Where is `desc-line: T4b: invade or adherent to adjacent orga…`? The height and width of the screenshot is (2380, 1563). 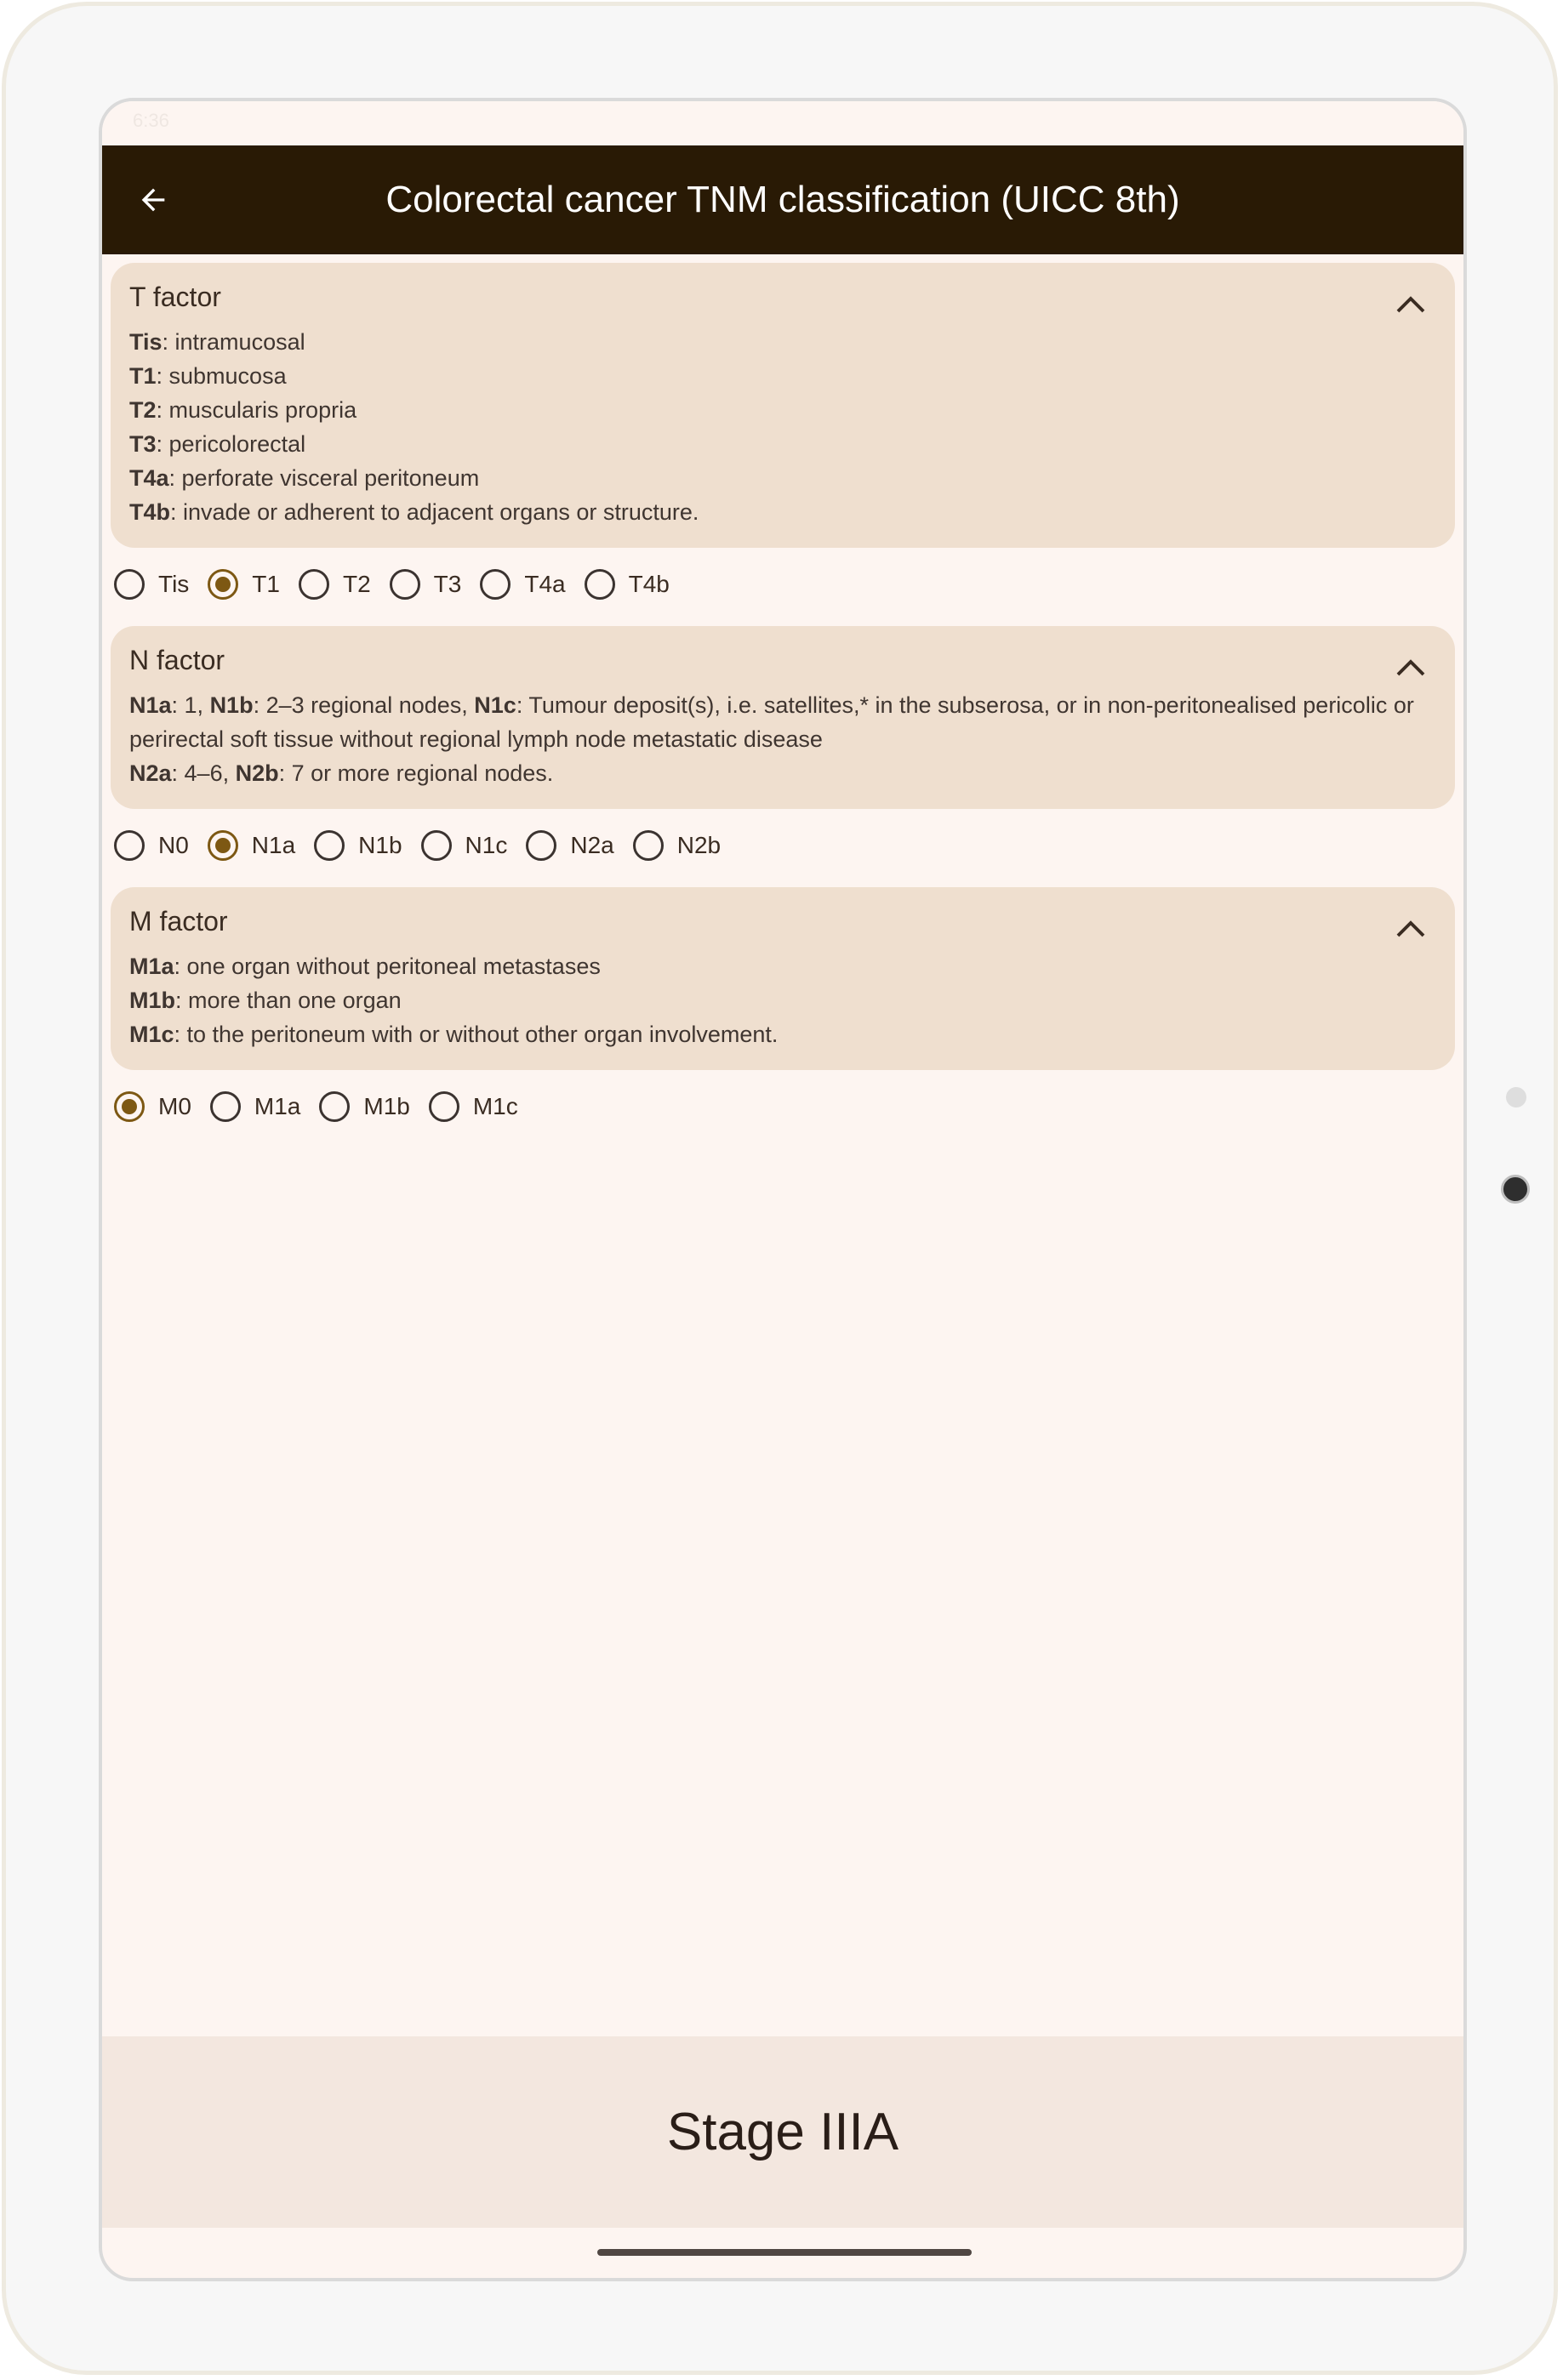
desc-line: T4b: invade or adherent to adjacent orga… is located at coordinates (414, 512).